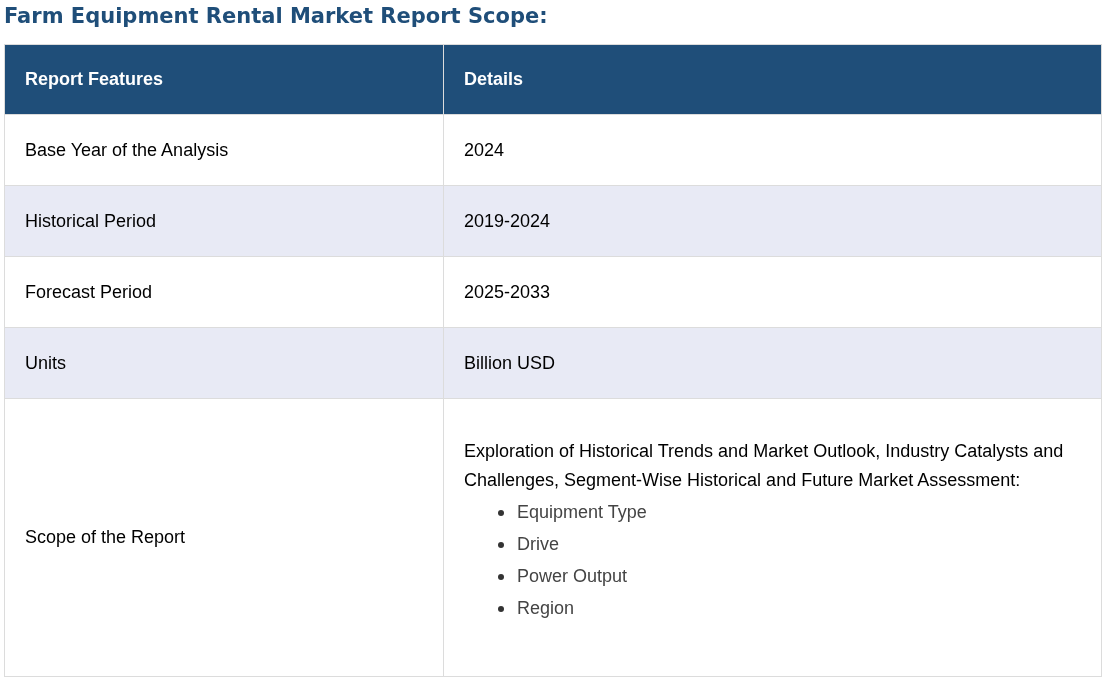  I want to click on table-cell-text: 2025-2033, so click(508, 292).